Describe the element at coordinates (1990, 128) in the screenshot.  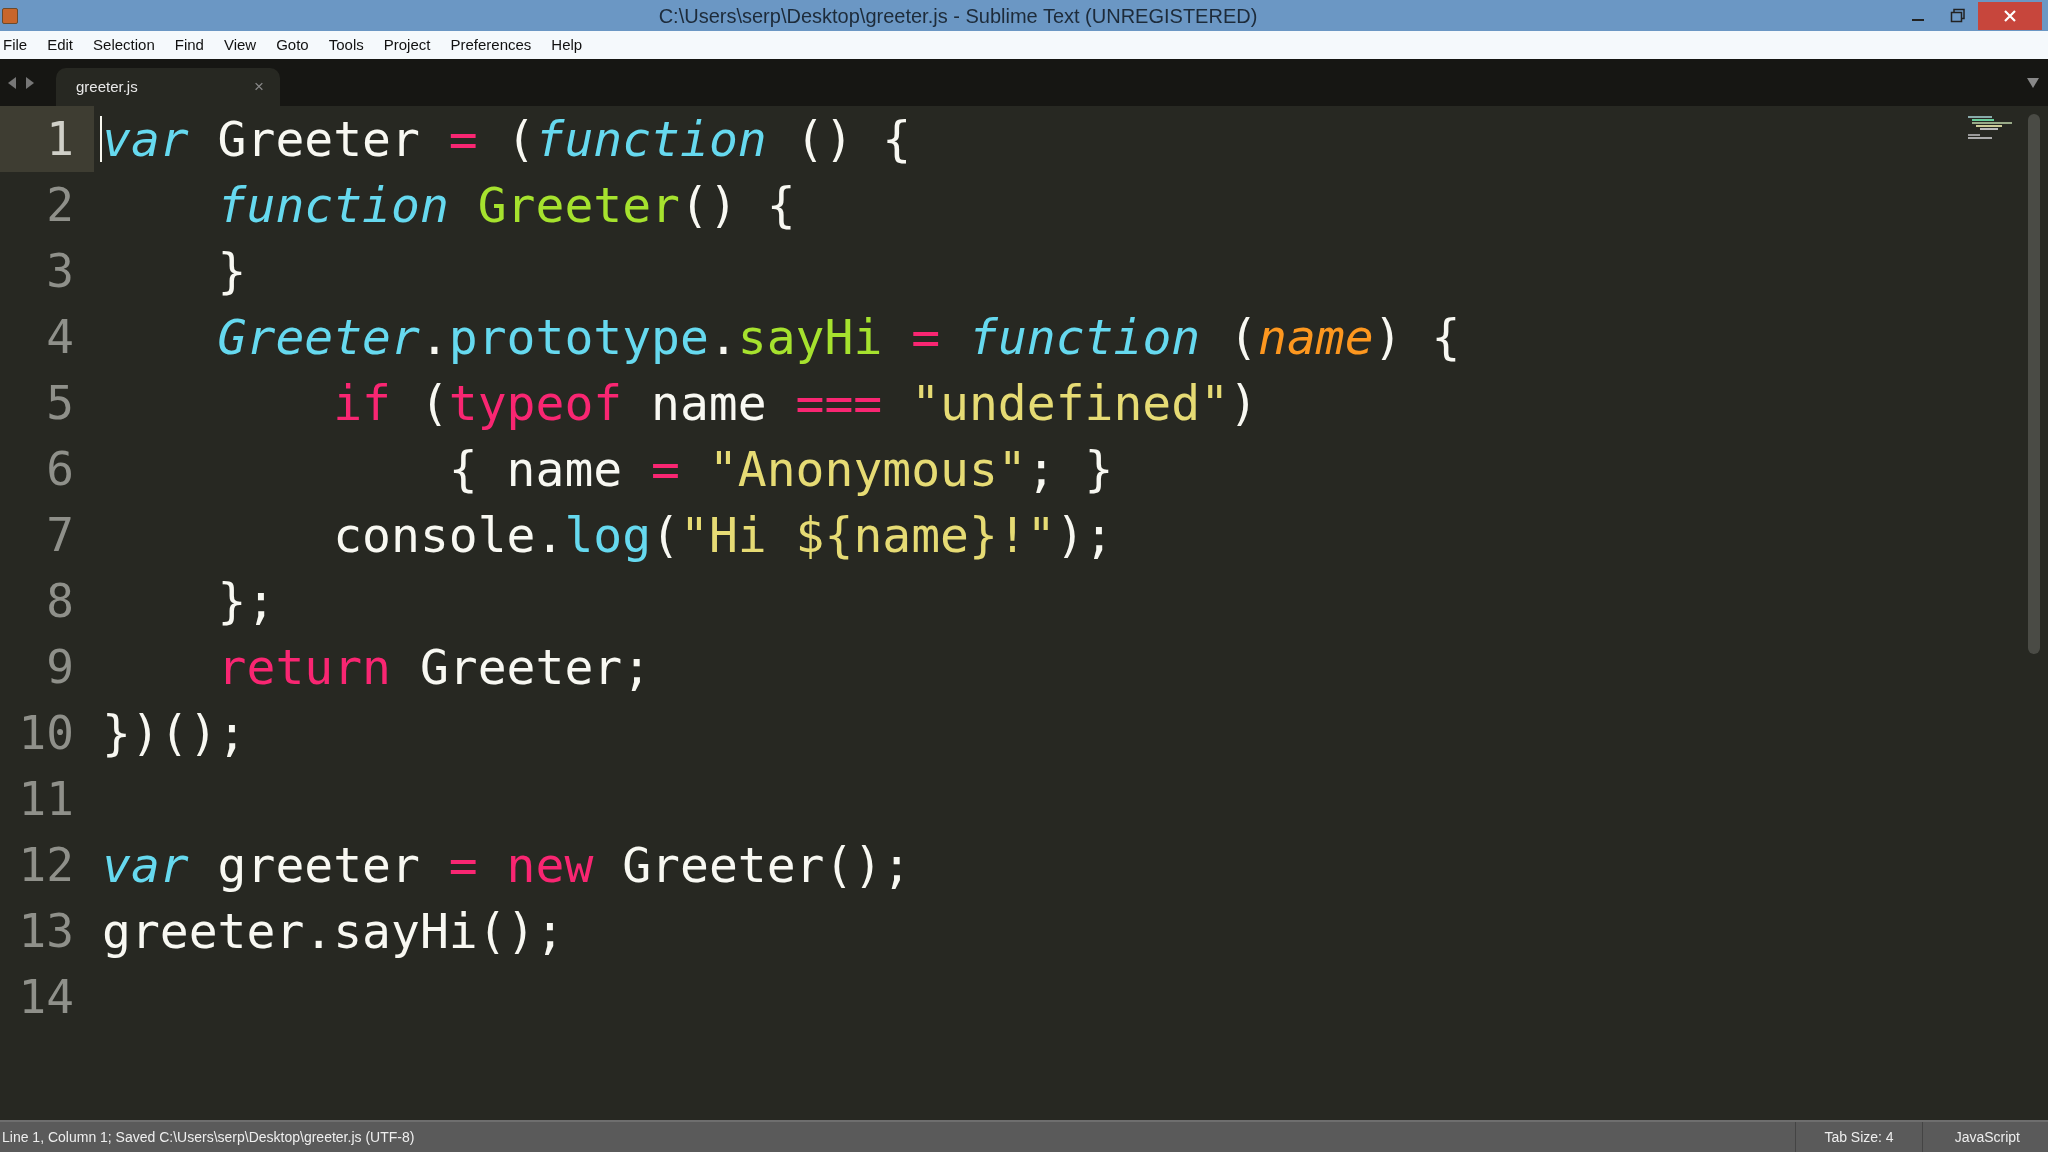
I see `minimap-drawing` at that location.